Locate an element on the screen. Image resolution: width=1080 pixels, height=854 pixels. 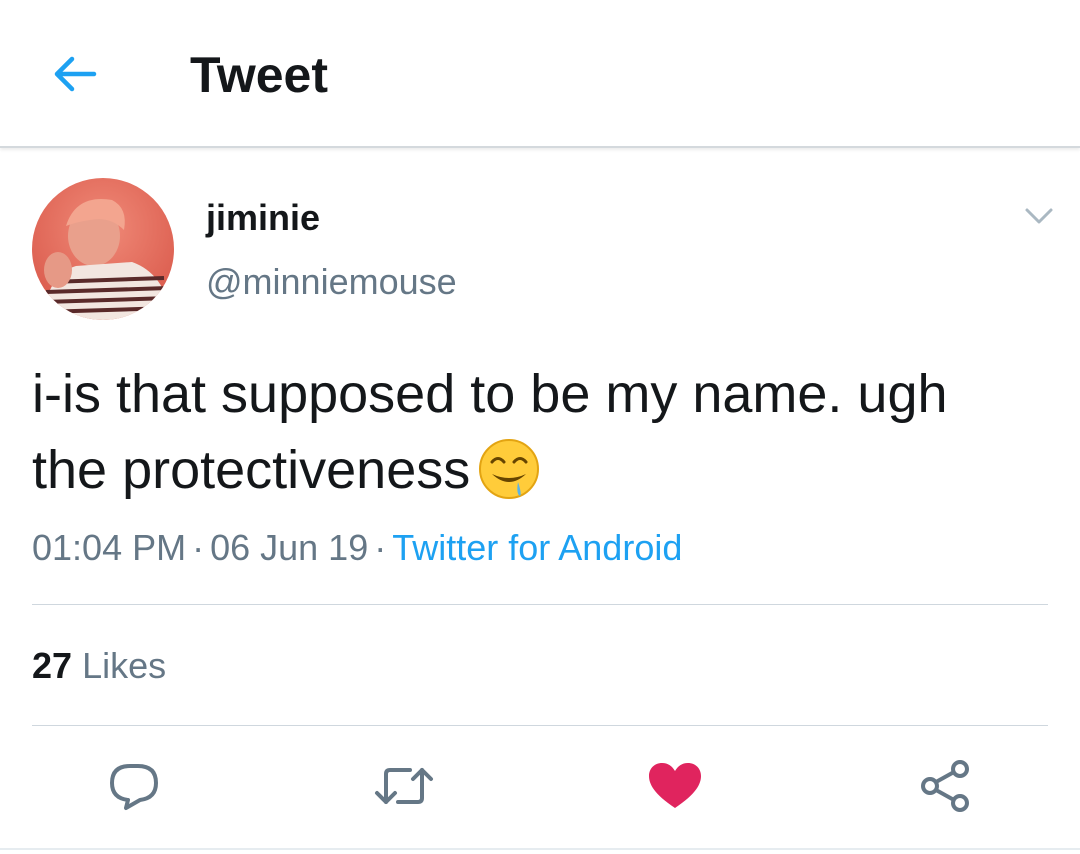
tweet-date: 06 Jun 19 is located at coordinates (289, 547).